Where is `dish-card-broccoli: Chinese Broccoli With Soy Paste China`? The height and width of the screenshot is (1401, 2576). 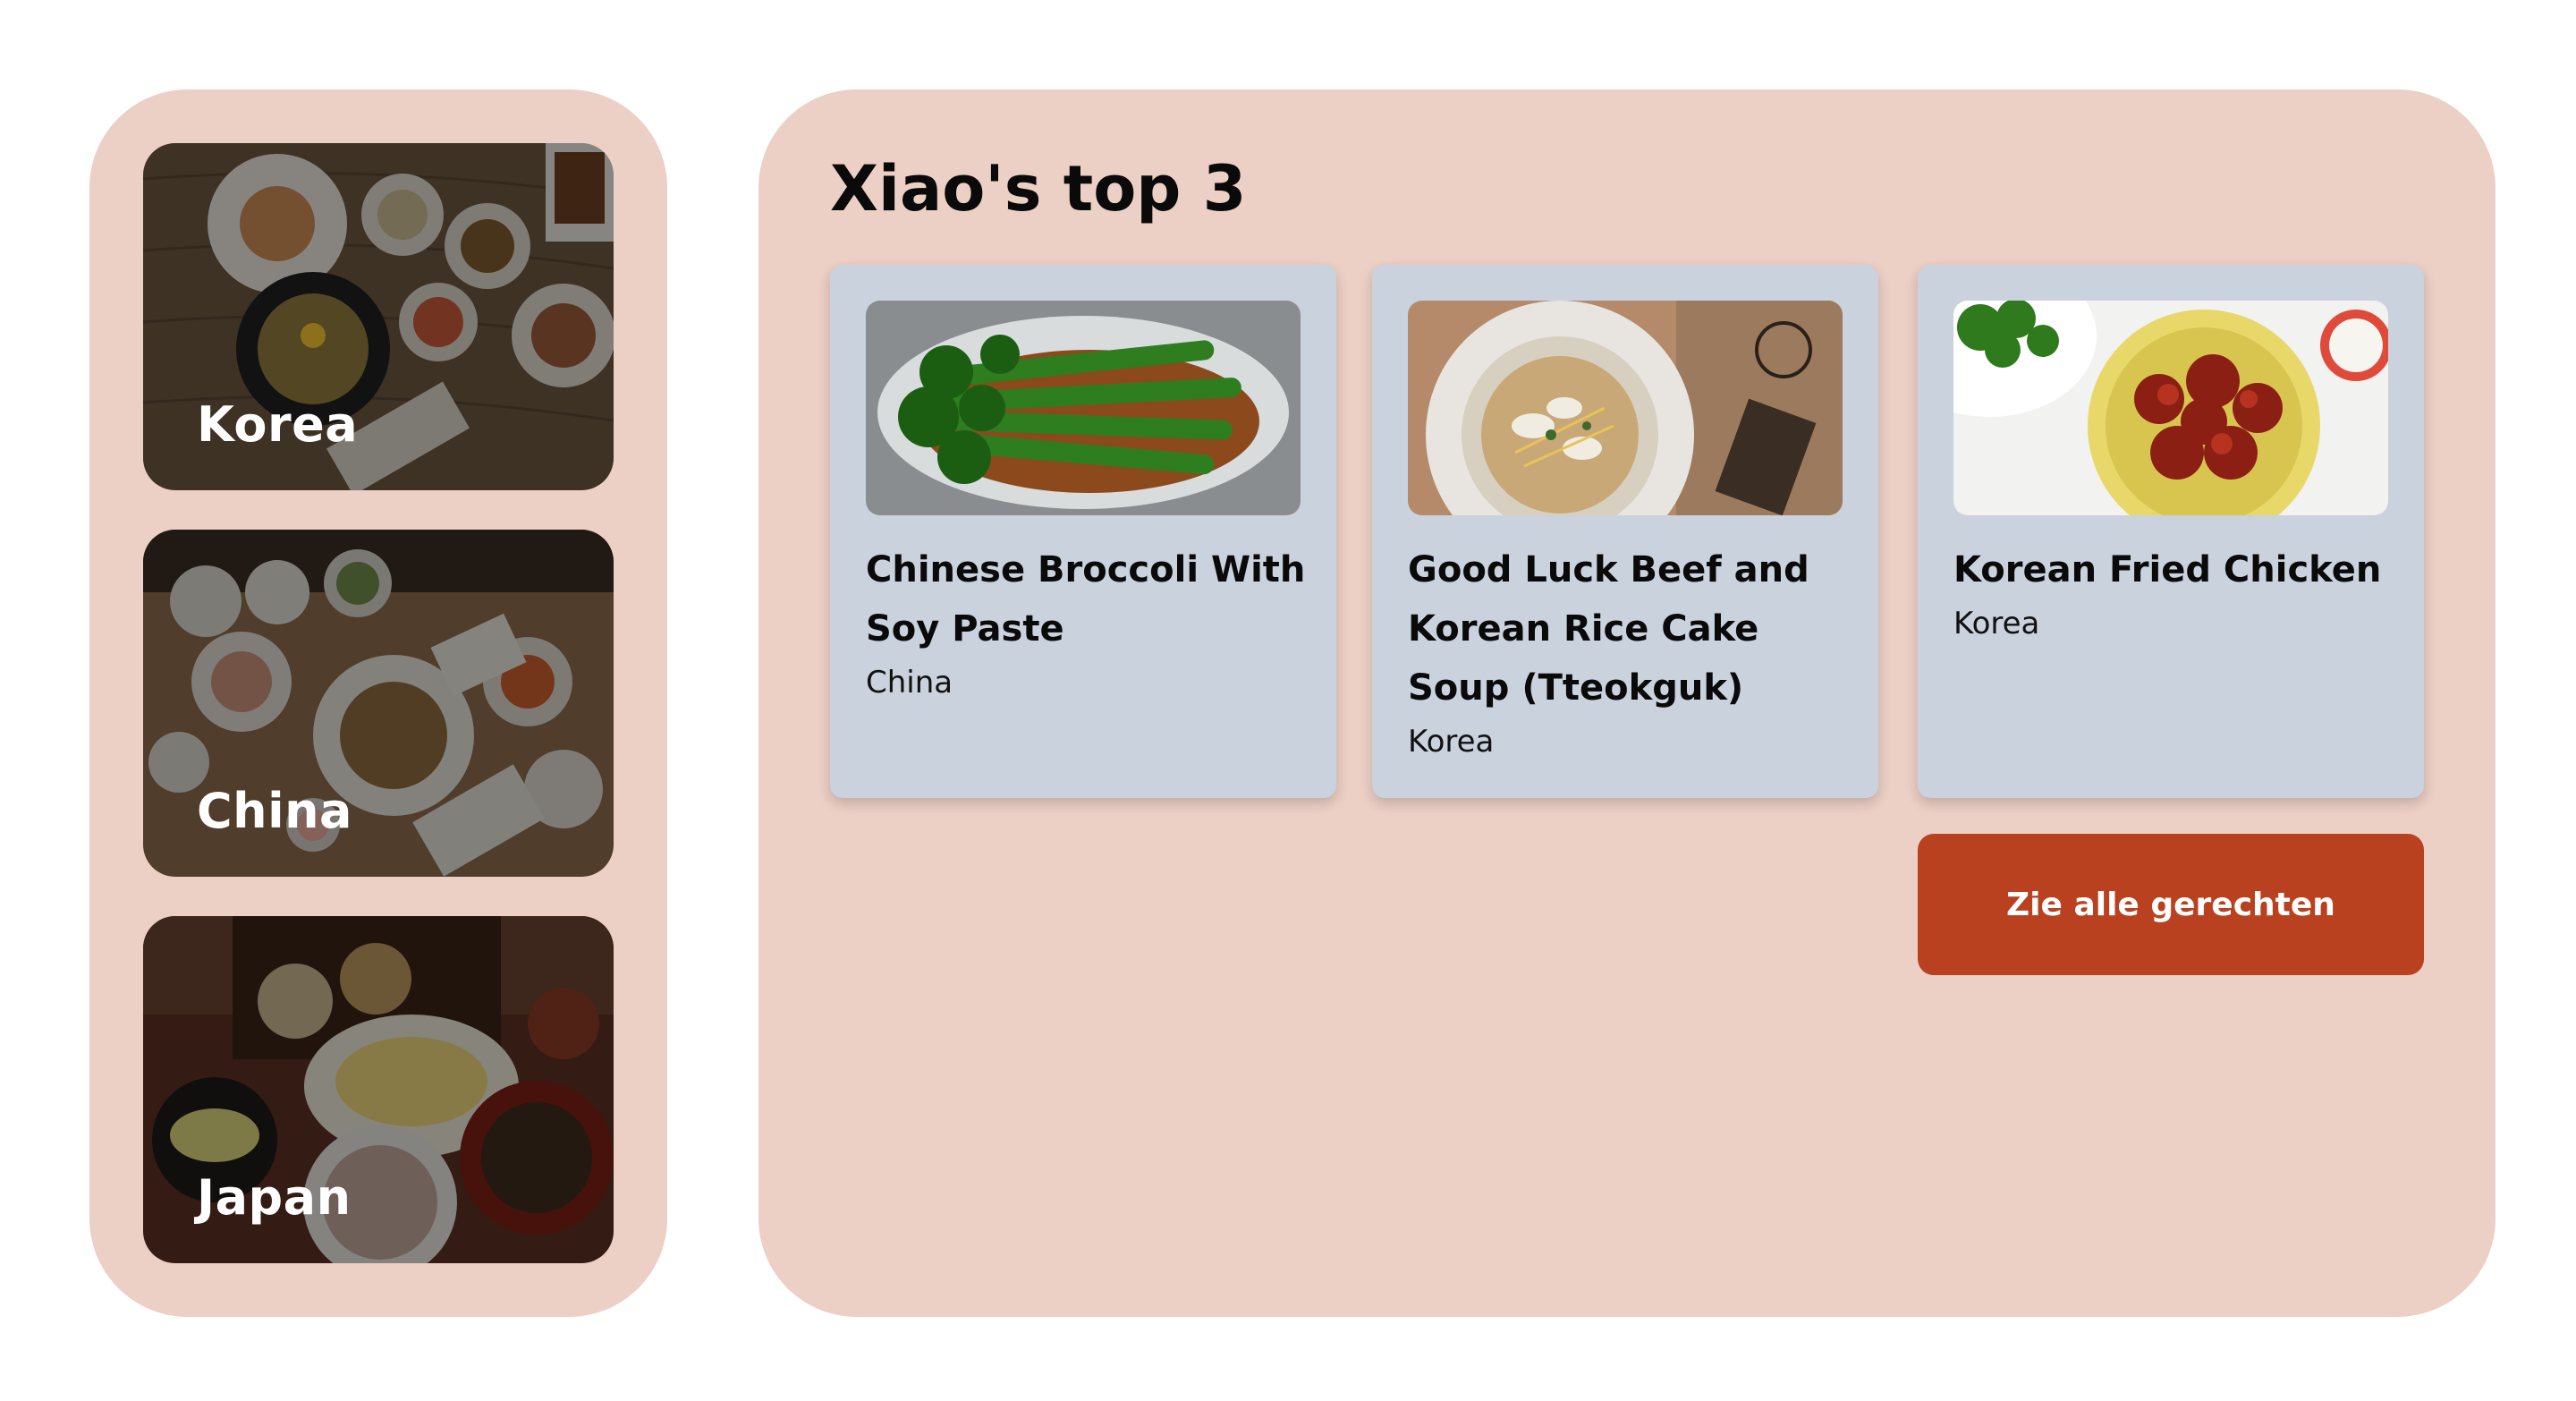 dish-card-broccoli: Chinese Broccoli With Soy Paste China is located at coordinates (1083, 531).